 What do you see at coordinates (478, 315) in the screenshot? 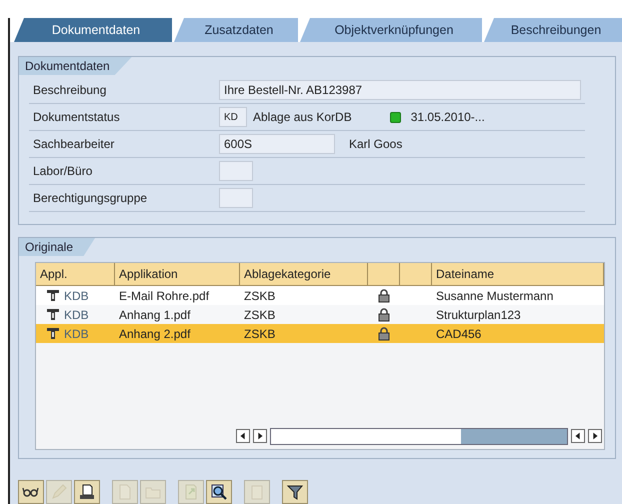
I see `table-cell-text: Strukturplan123` at bounding box center [478, 315].